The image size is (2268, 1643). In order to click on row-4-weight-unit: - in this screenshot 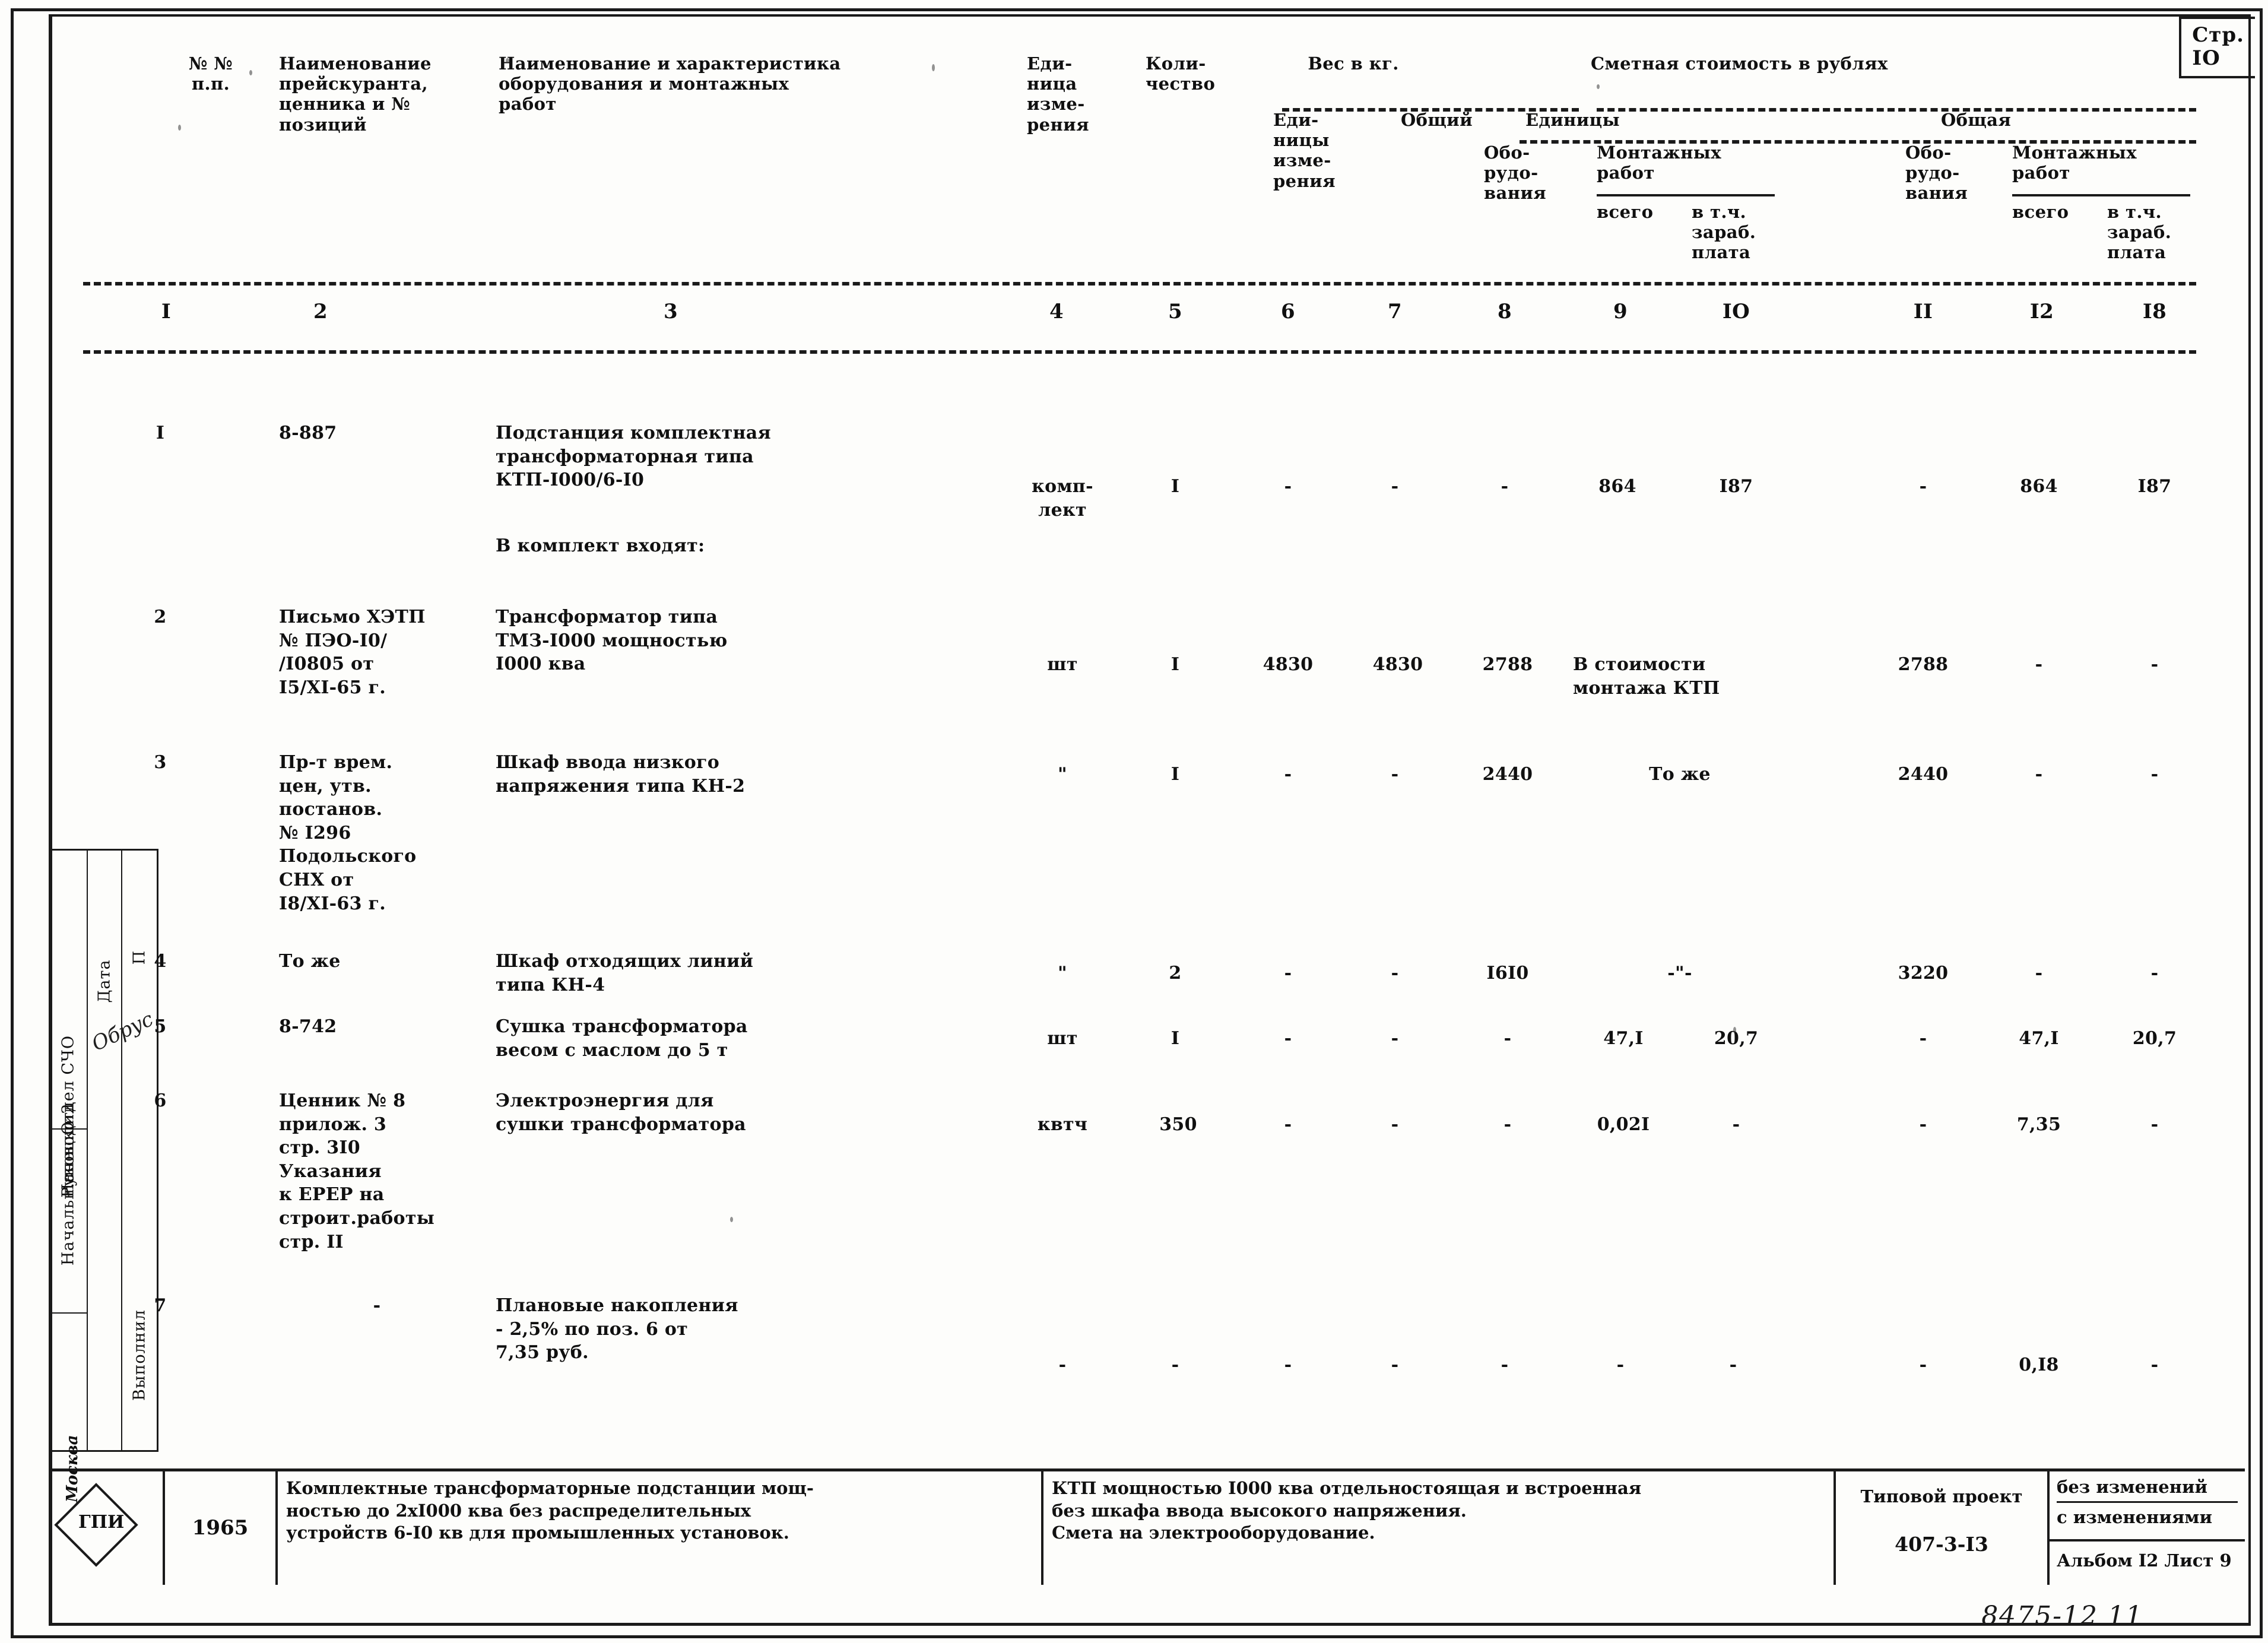, I will do `click(1288, 774)`.